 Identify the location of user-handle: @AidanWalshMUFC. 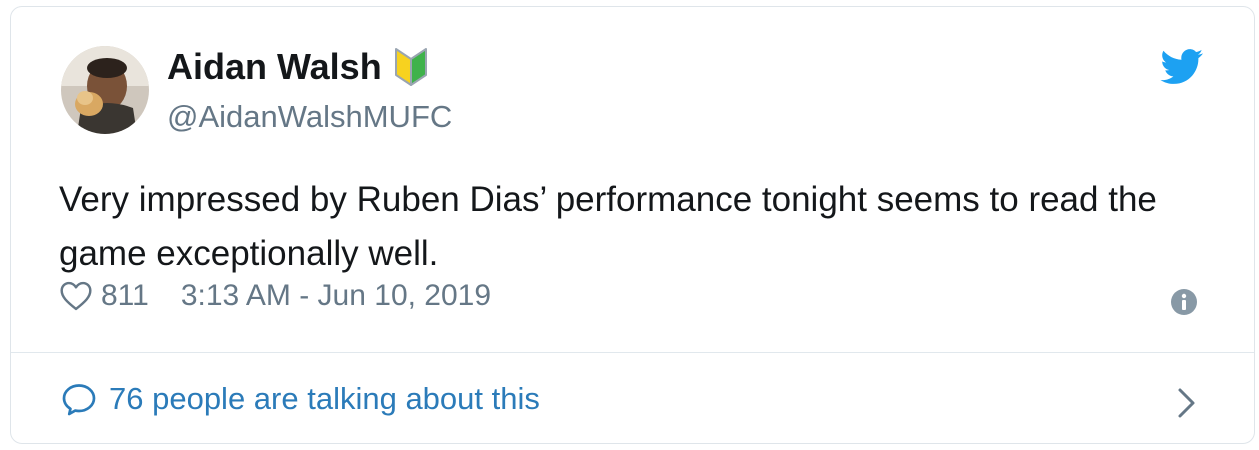
(309, 117).